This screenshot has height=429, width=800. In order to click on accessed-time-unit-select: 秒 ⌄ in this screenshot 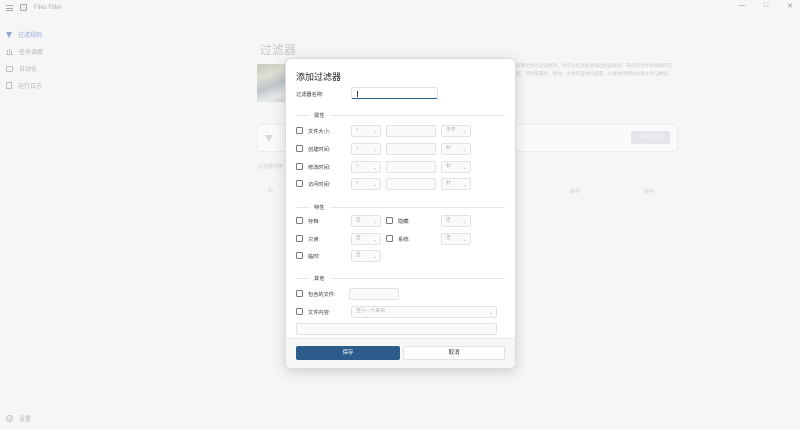, I will do `click(456, 184)`.